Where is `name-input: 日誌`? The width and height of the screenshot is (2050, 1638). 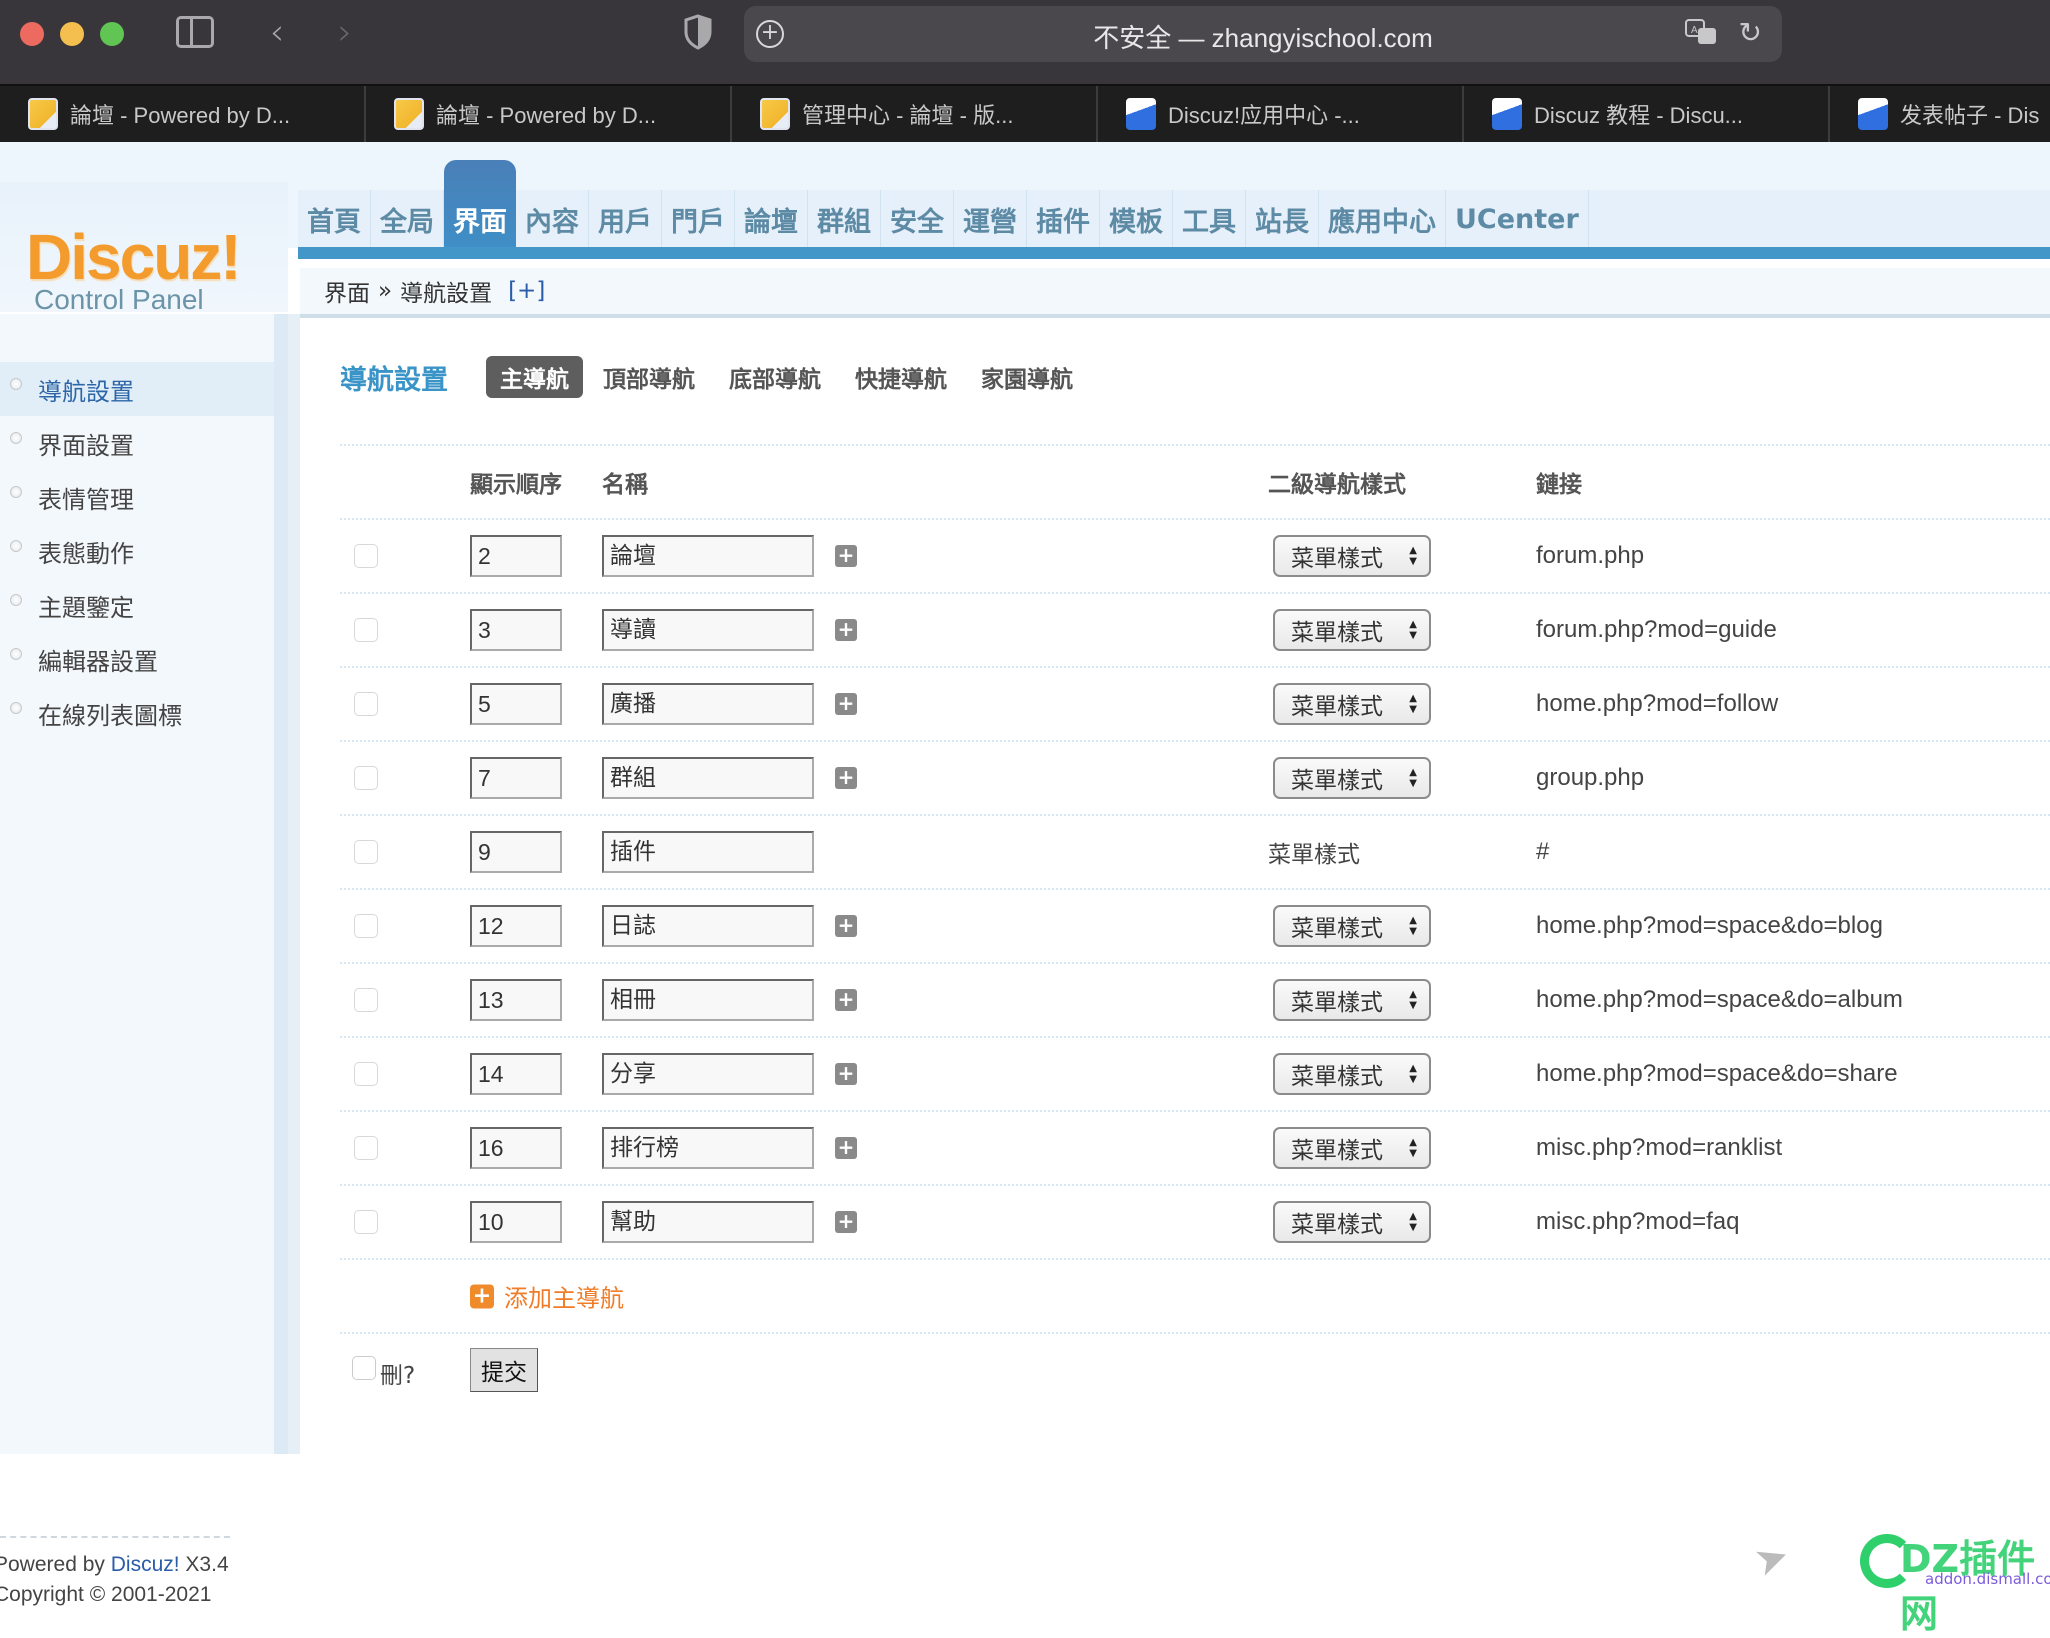 name-input: 日誌 is located at coordinates (708, 926).